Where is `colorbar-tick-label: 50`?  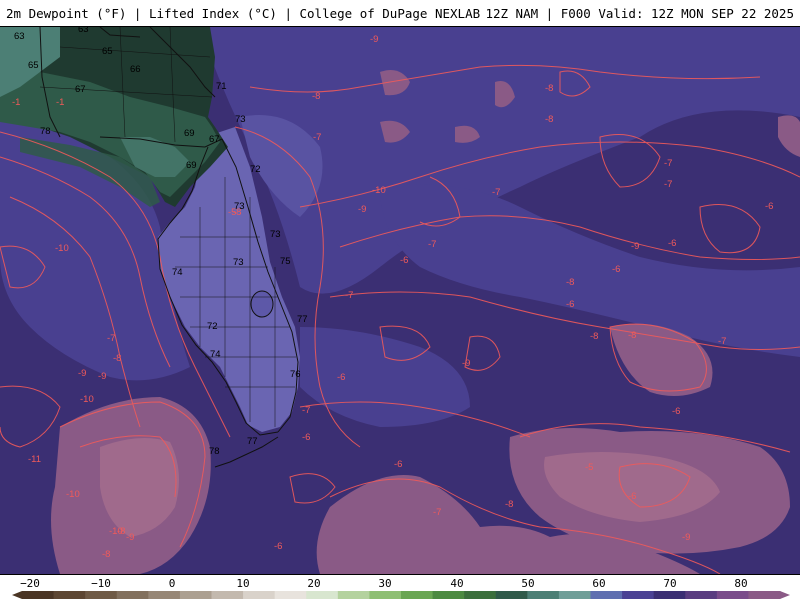
colorbar-tick-label: 50 is located at coordinates (528, 583).